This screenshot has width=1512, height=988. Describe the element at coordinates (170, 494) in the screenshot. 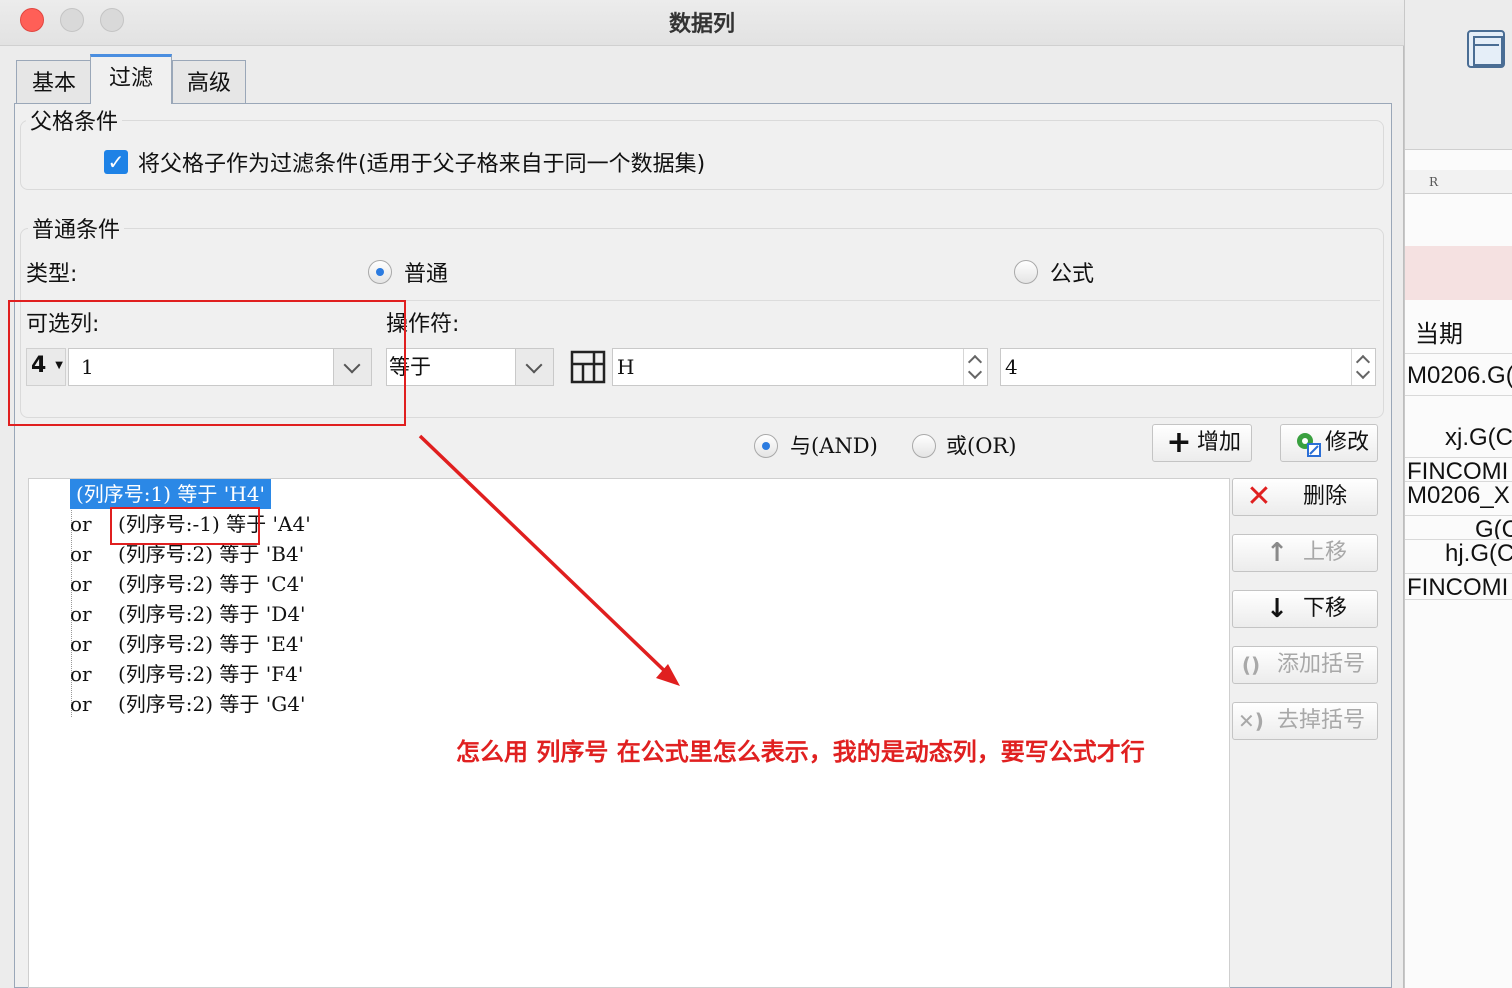

I see `tree-row: (列序号:1) 等于 'H4'` at that location.